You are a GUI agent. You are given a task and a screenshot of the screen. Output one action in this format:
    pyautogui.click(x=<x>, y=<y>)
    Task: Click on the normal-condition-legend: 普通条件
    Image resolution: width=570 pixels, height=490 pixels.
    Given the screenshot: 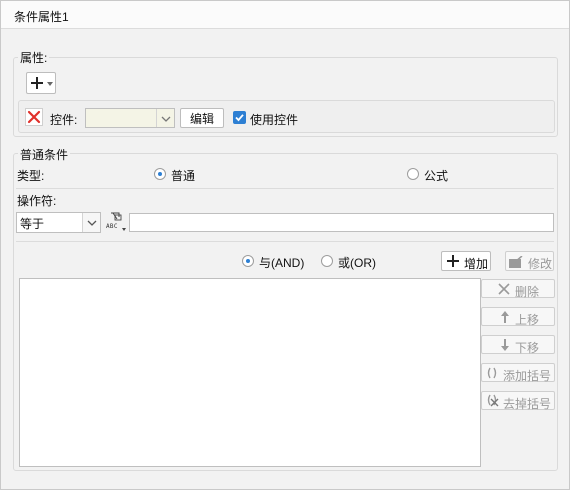 What is the action you would take?
    pyautogui.click(x=44, y=154)
    